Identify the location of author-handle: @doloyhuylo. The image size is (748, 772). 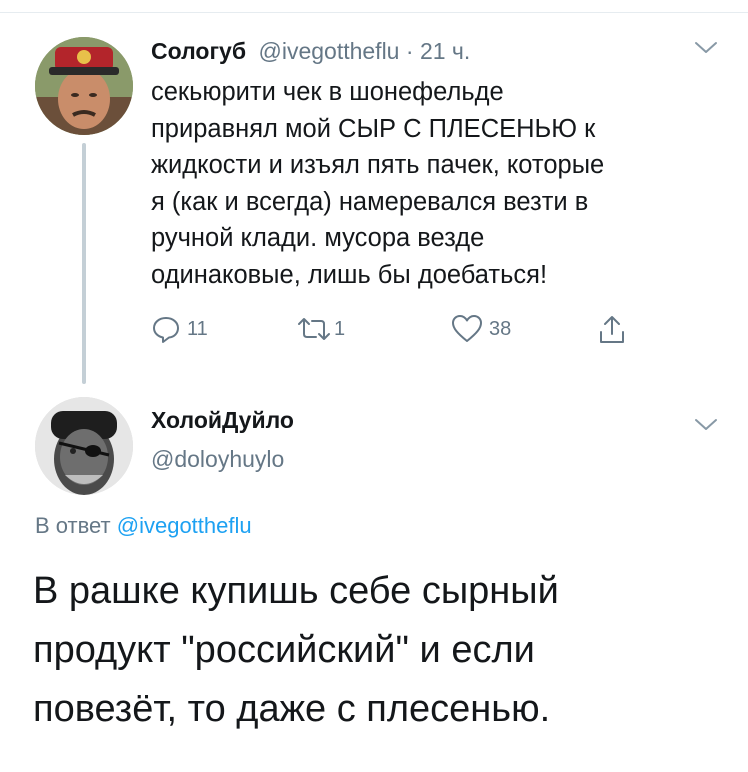
(217, 459).